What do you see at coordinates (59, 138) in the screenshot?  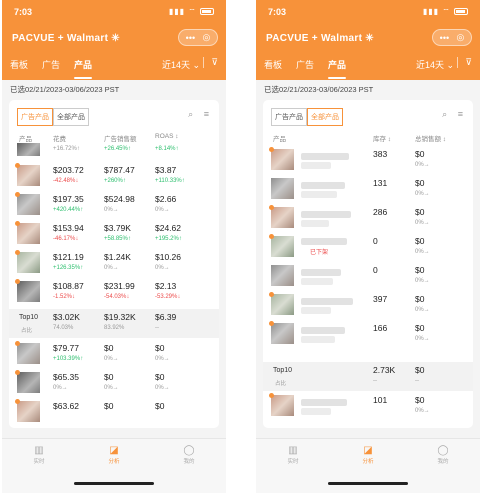 I see `col-spend: 花费` at bounding box center [59, 138].